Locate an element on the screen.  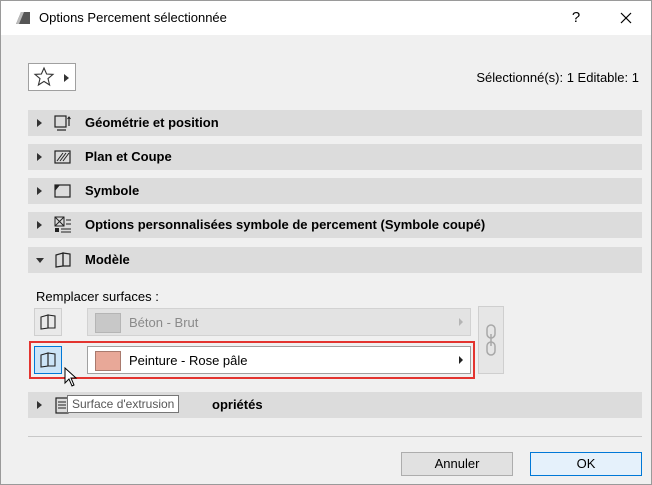
link-surfaces-button is located at coordinates (491, 340).